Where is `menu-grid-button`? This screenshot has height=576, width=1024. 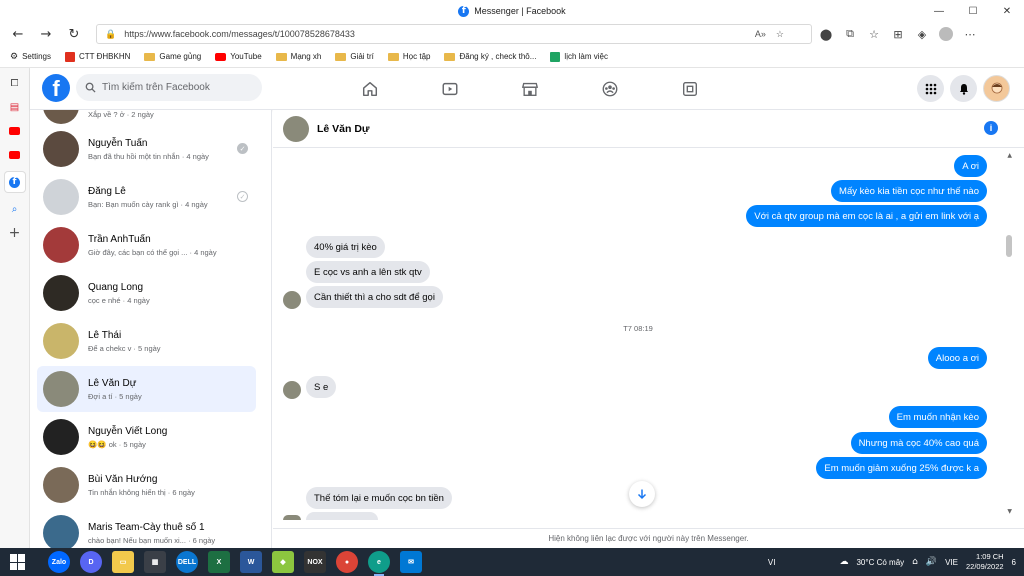
menu-grid-button is located at coordinates (930, 88).